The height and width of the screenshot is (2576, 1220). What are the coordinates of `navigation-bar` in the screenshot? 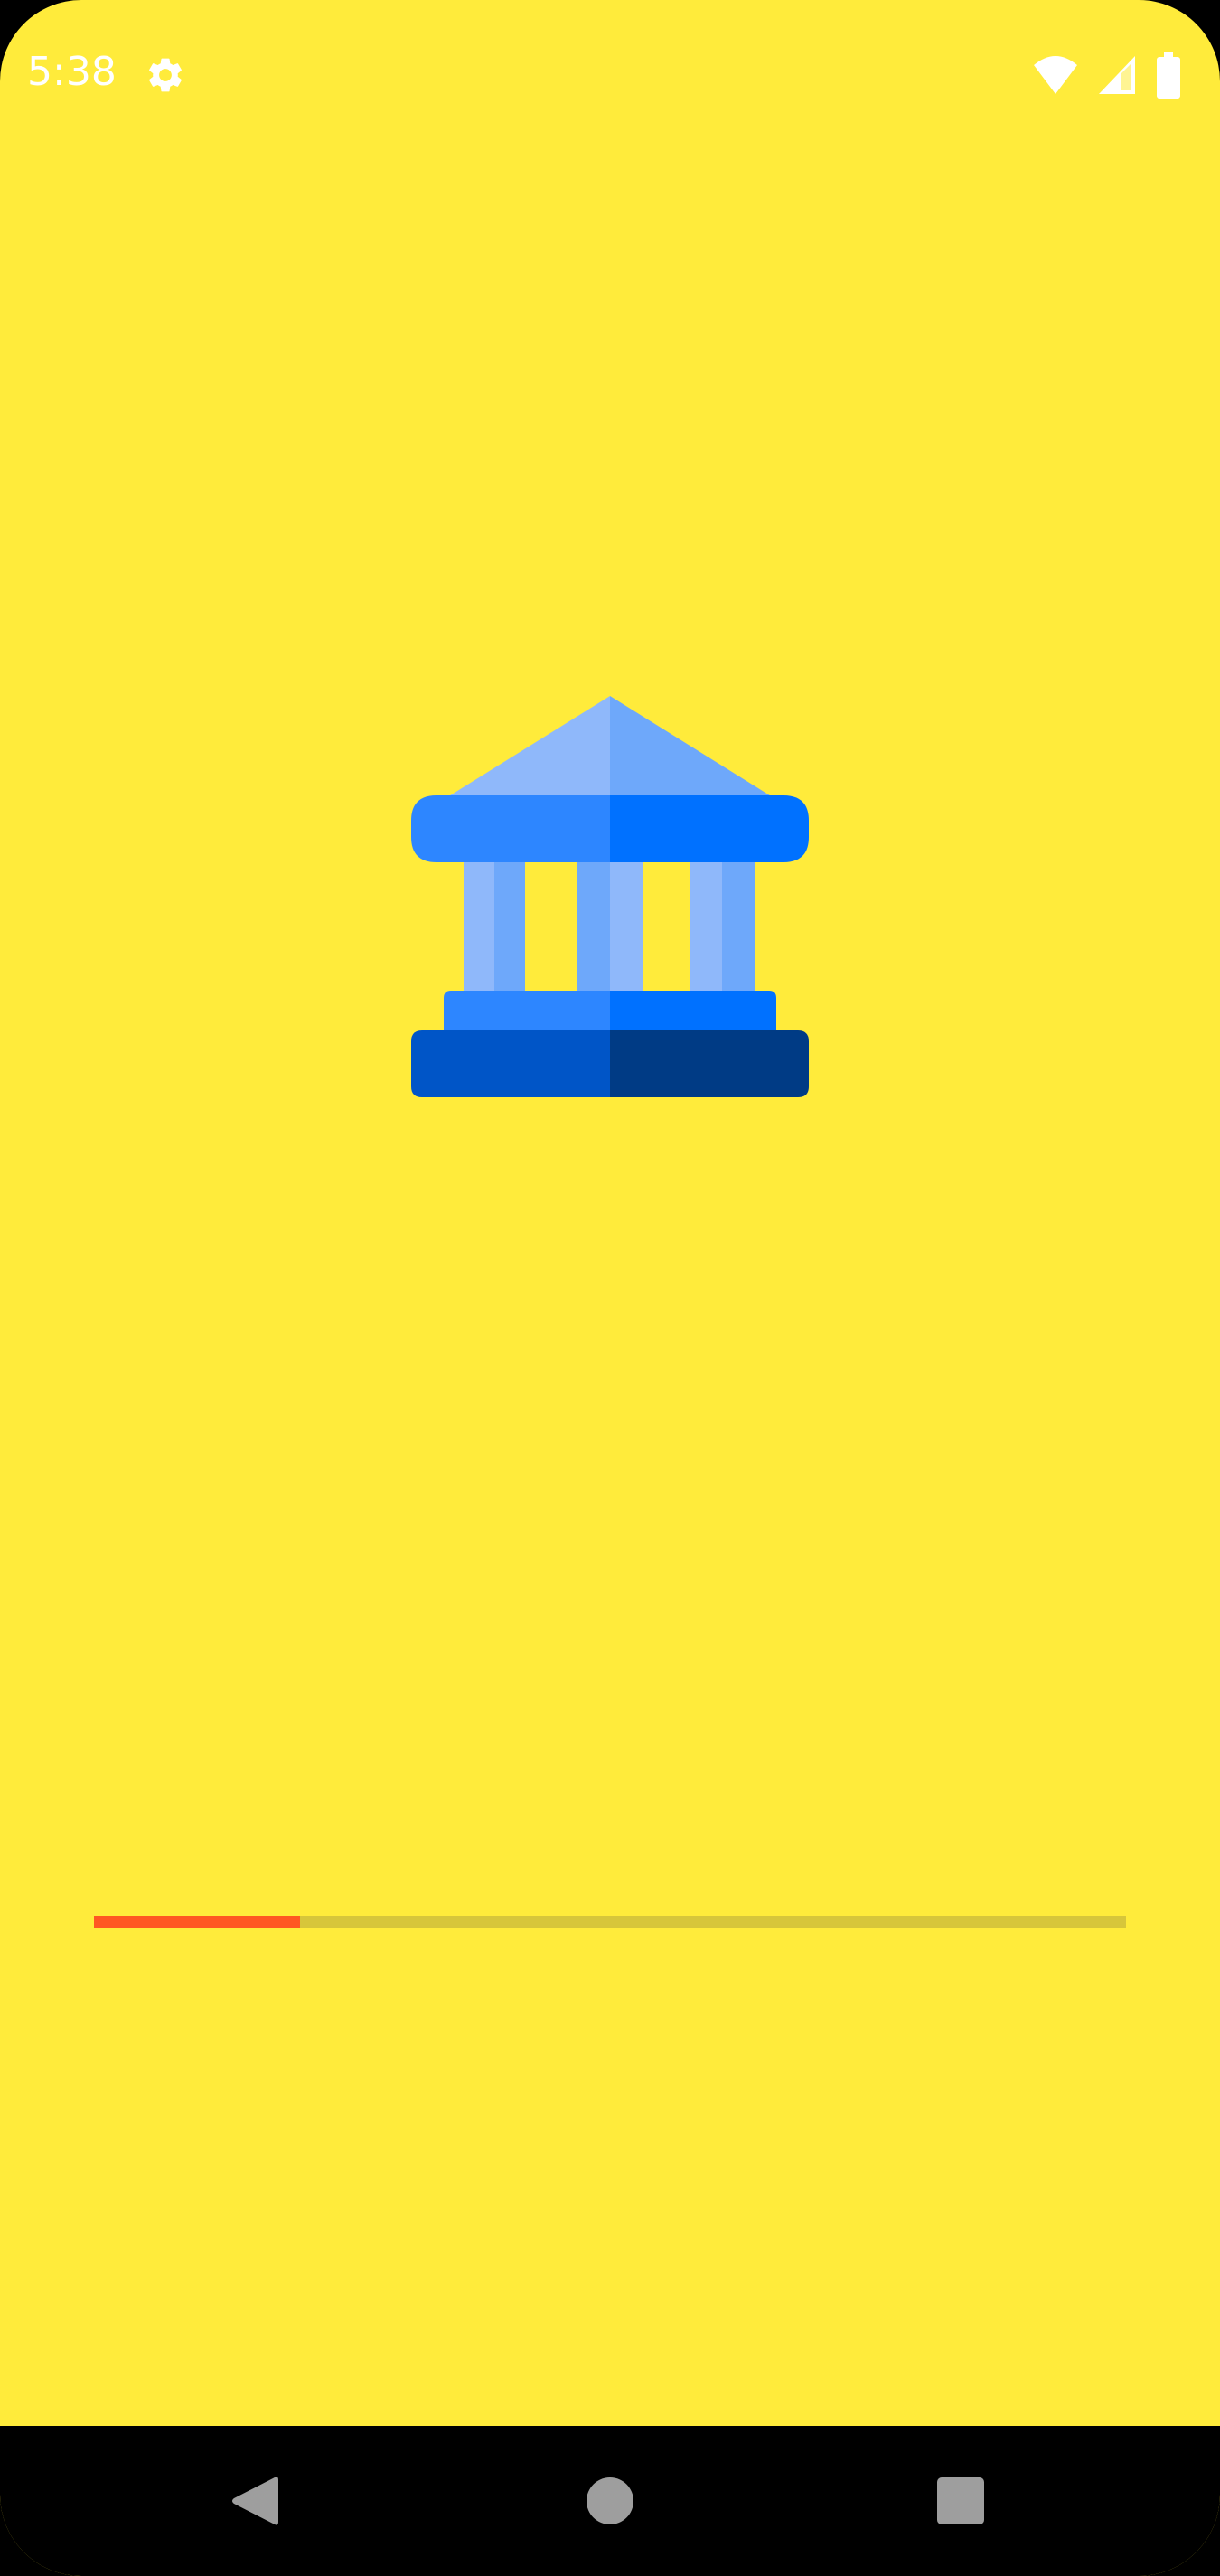 It's located at (610, 2501).